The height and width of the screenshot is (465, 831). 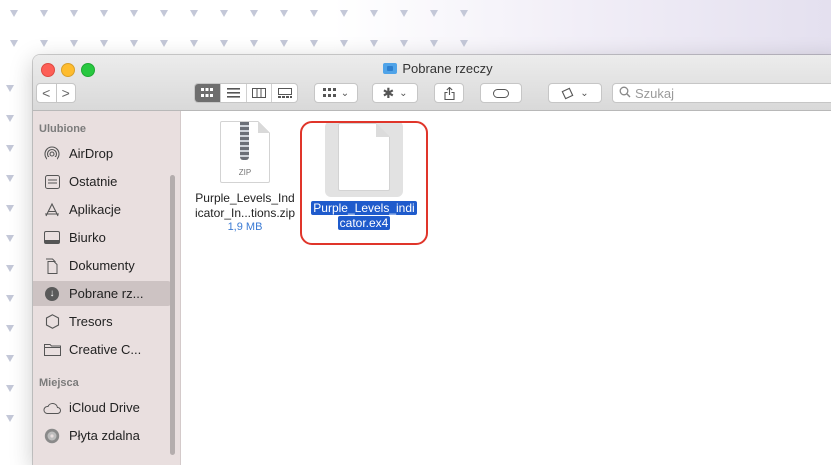 I want to click on chevron-left-icon: <, so click(x=46, y=93).